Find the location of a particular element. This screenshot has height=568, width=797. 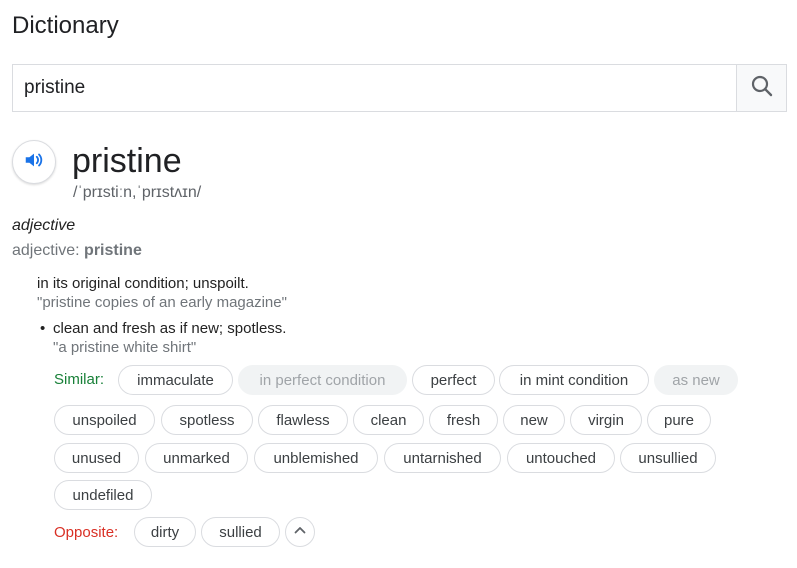

similar-label: Similar: is located at coordinates (79, 379).